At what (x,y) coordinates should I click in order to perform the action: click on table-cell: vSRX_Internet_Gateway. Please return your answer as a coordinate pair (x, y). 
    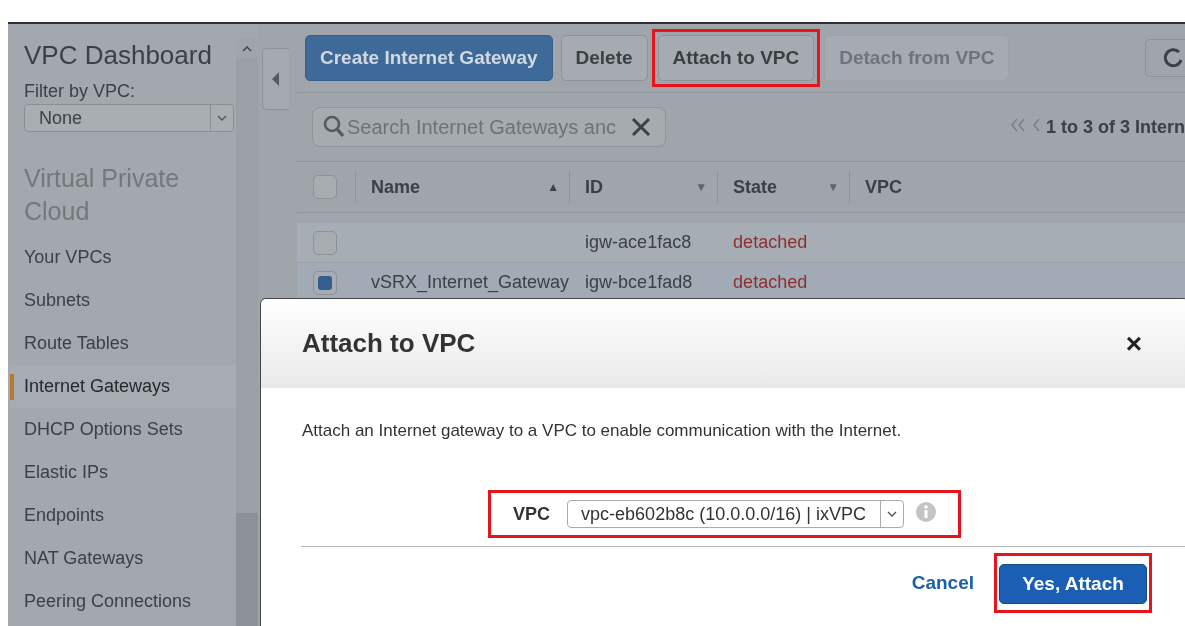
    Looking at the image, I should click on (470, 282).